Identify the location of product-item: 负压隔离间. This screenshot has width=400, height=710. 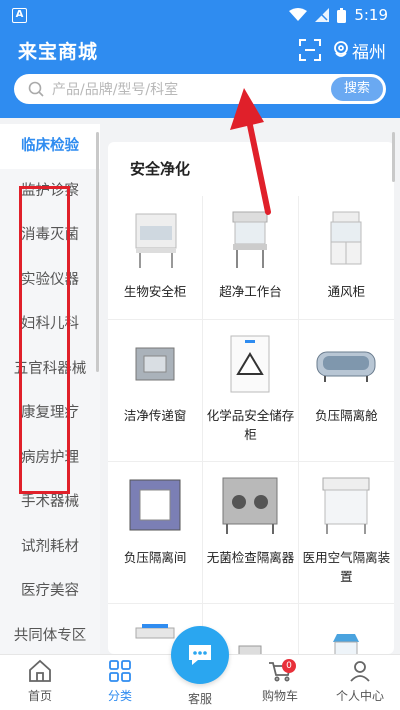
(156, 533).